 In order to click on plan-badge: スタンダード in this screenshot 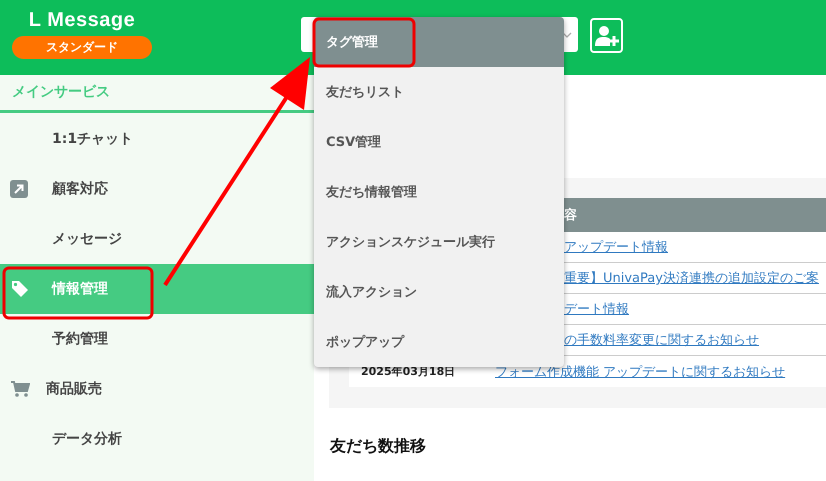, I will do `click(82, 47)`.